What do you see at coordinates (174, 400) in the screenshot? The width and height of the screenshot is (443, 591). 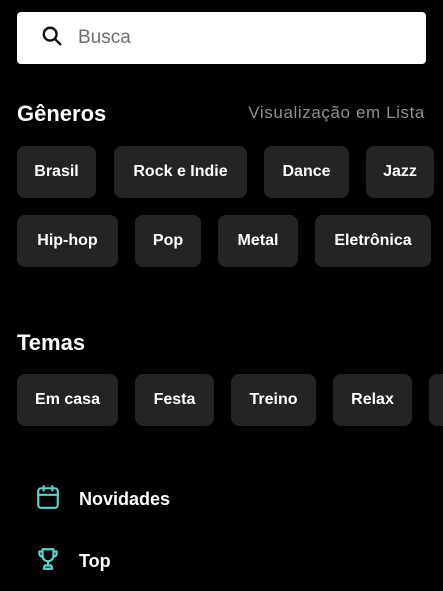 I see `theme-chip-festa: Festa` at bounding box center [174, 400].